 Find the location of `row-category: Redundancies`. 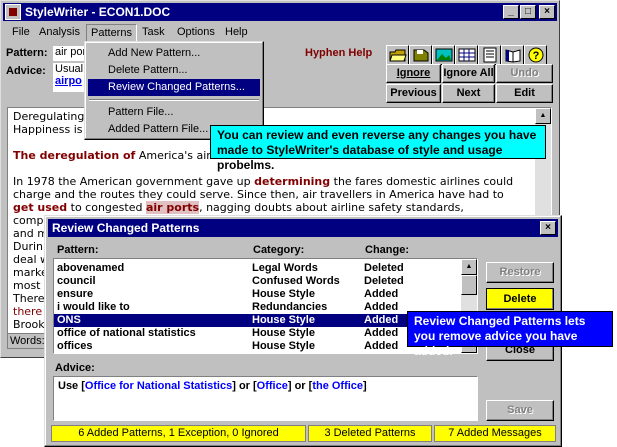

row-category: Redundancies is located at coordinates (290, 307).